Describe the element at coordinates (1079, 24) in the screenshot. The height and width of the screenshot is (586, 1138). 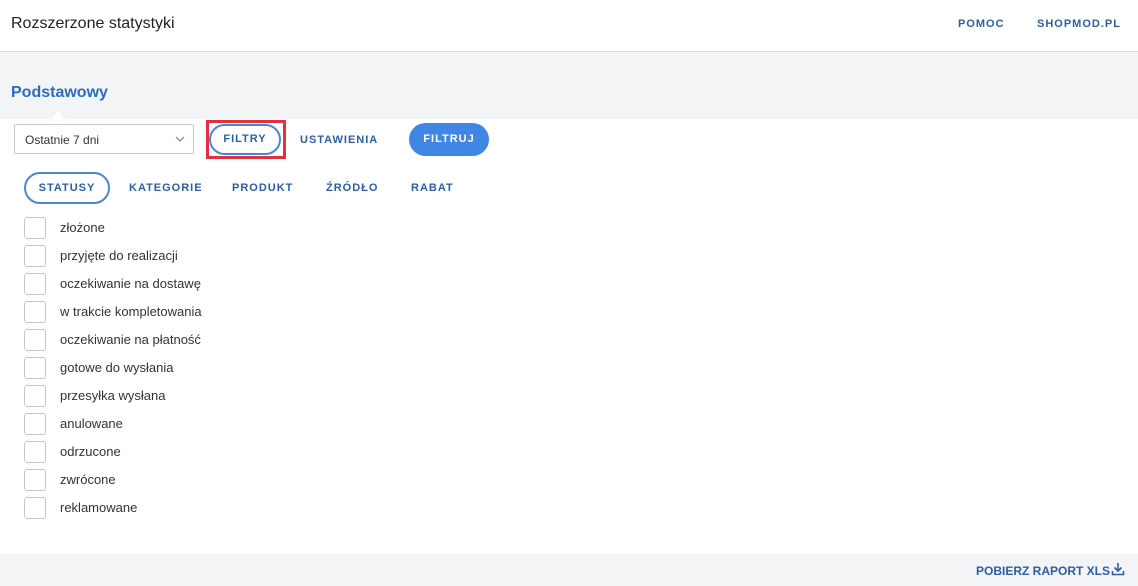
I see `shop-link: SHOPMOD.PL` at that location.